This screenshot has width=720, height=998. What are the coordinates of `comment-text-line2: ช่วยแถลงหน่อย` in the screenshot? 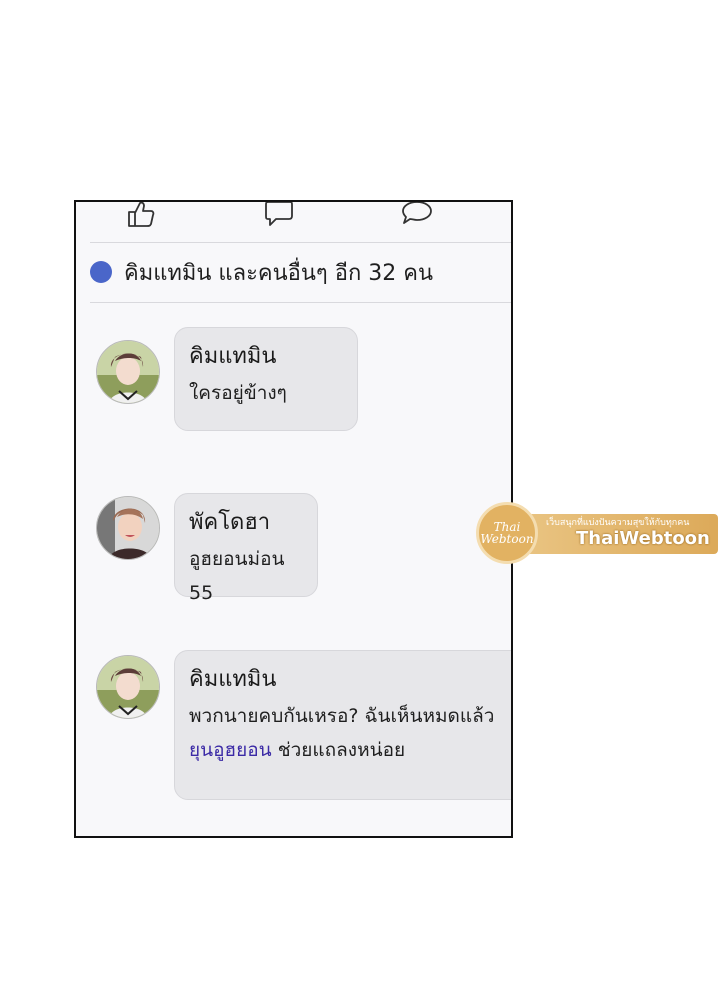 It's located at (338, 750).